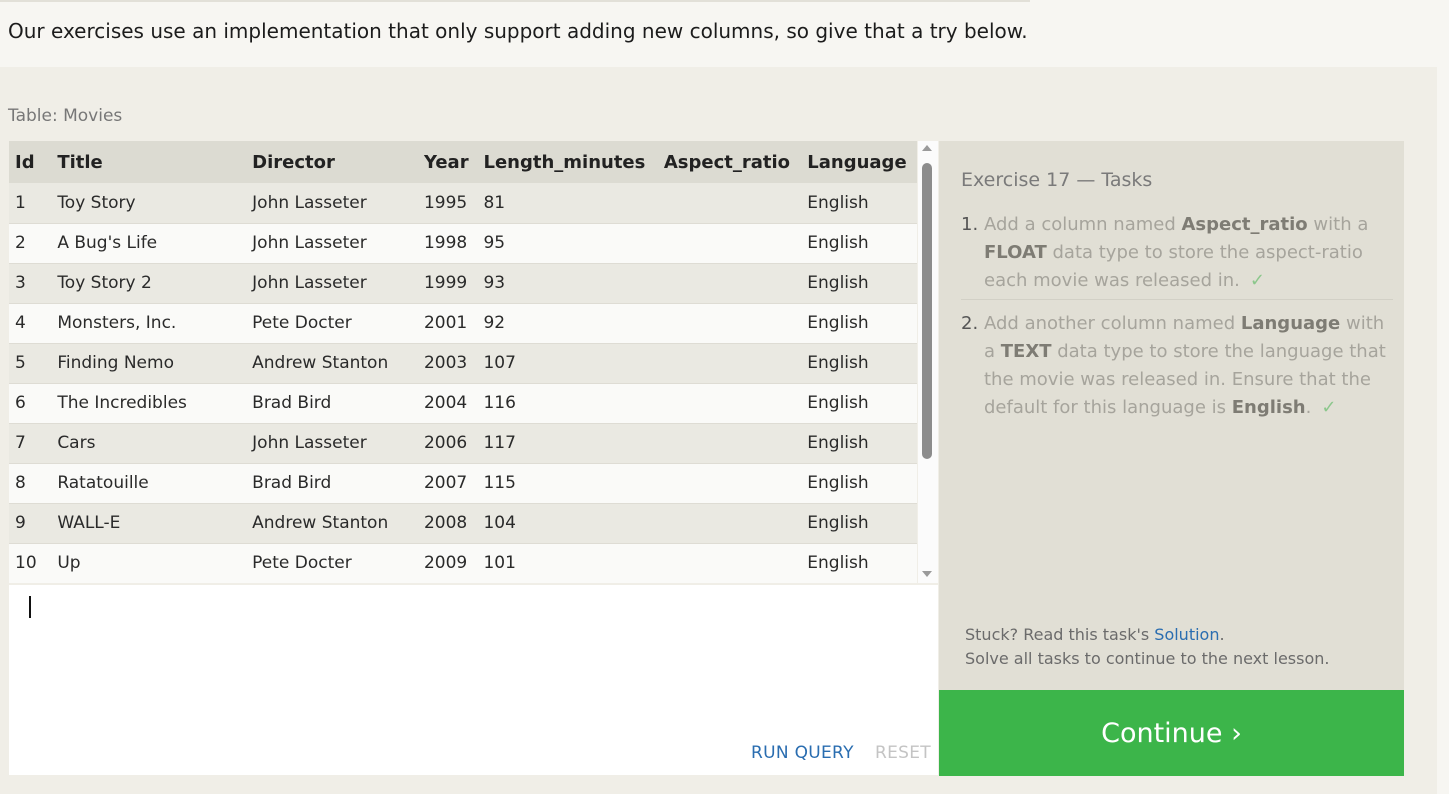 This screenshot has height=794, width=1449. What do you see at coordinates (499, 483) in the screenshot?
I see `cell-length-minutes: 115` at bounding box center [499, 483].